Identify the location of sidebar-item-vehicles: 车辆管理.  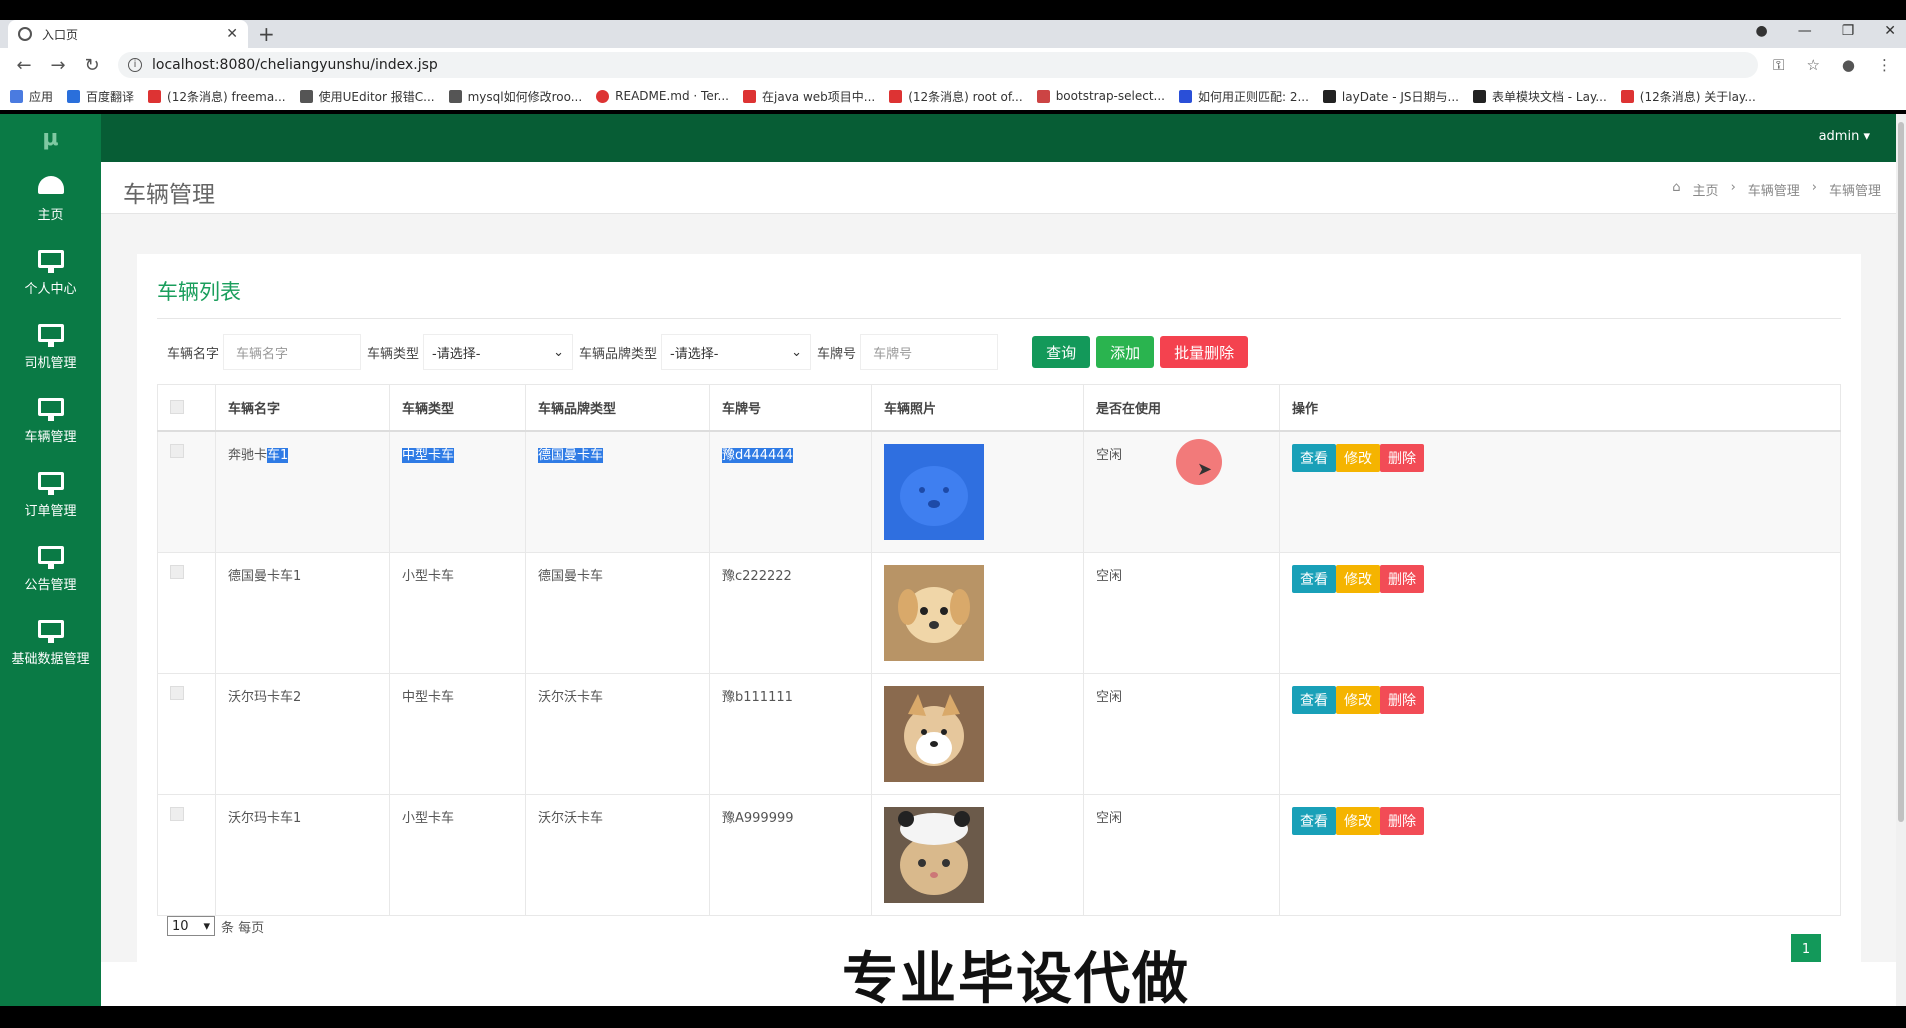
(50, 421).